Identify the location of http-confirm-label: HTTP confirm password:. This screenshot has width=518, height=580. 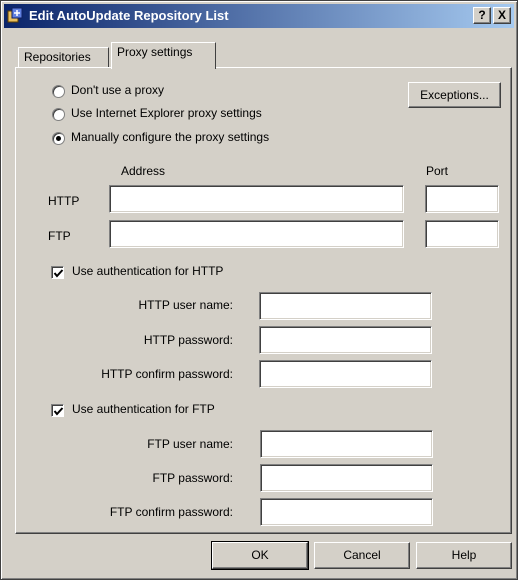
(167, 374).